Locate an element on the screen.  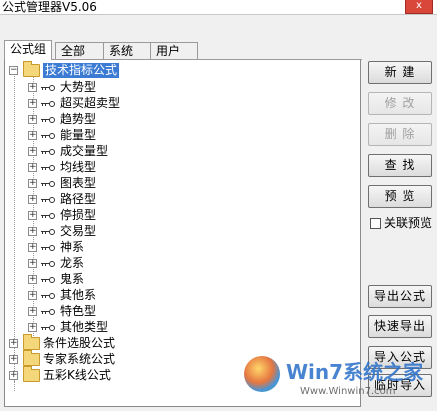
tree-node-label: 鬼系 is located at coordinates (72, 279).